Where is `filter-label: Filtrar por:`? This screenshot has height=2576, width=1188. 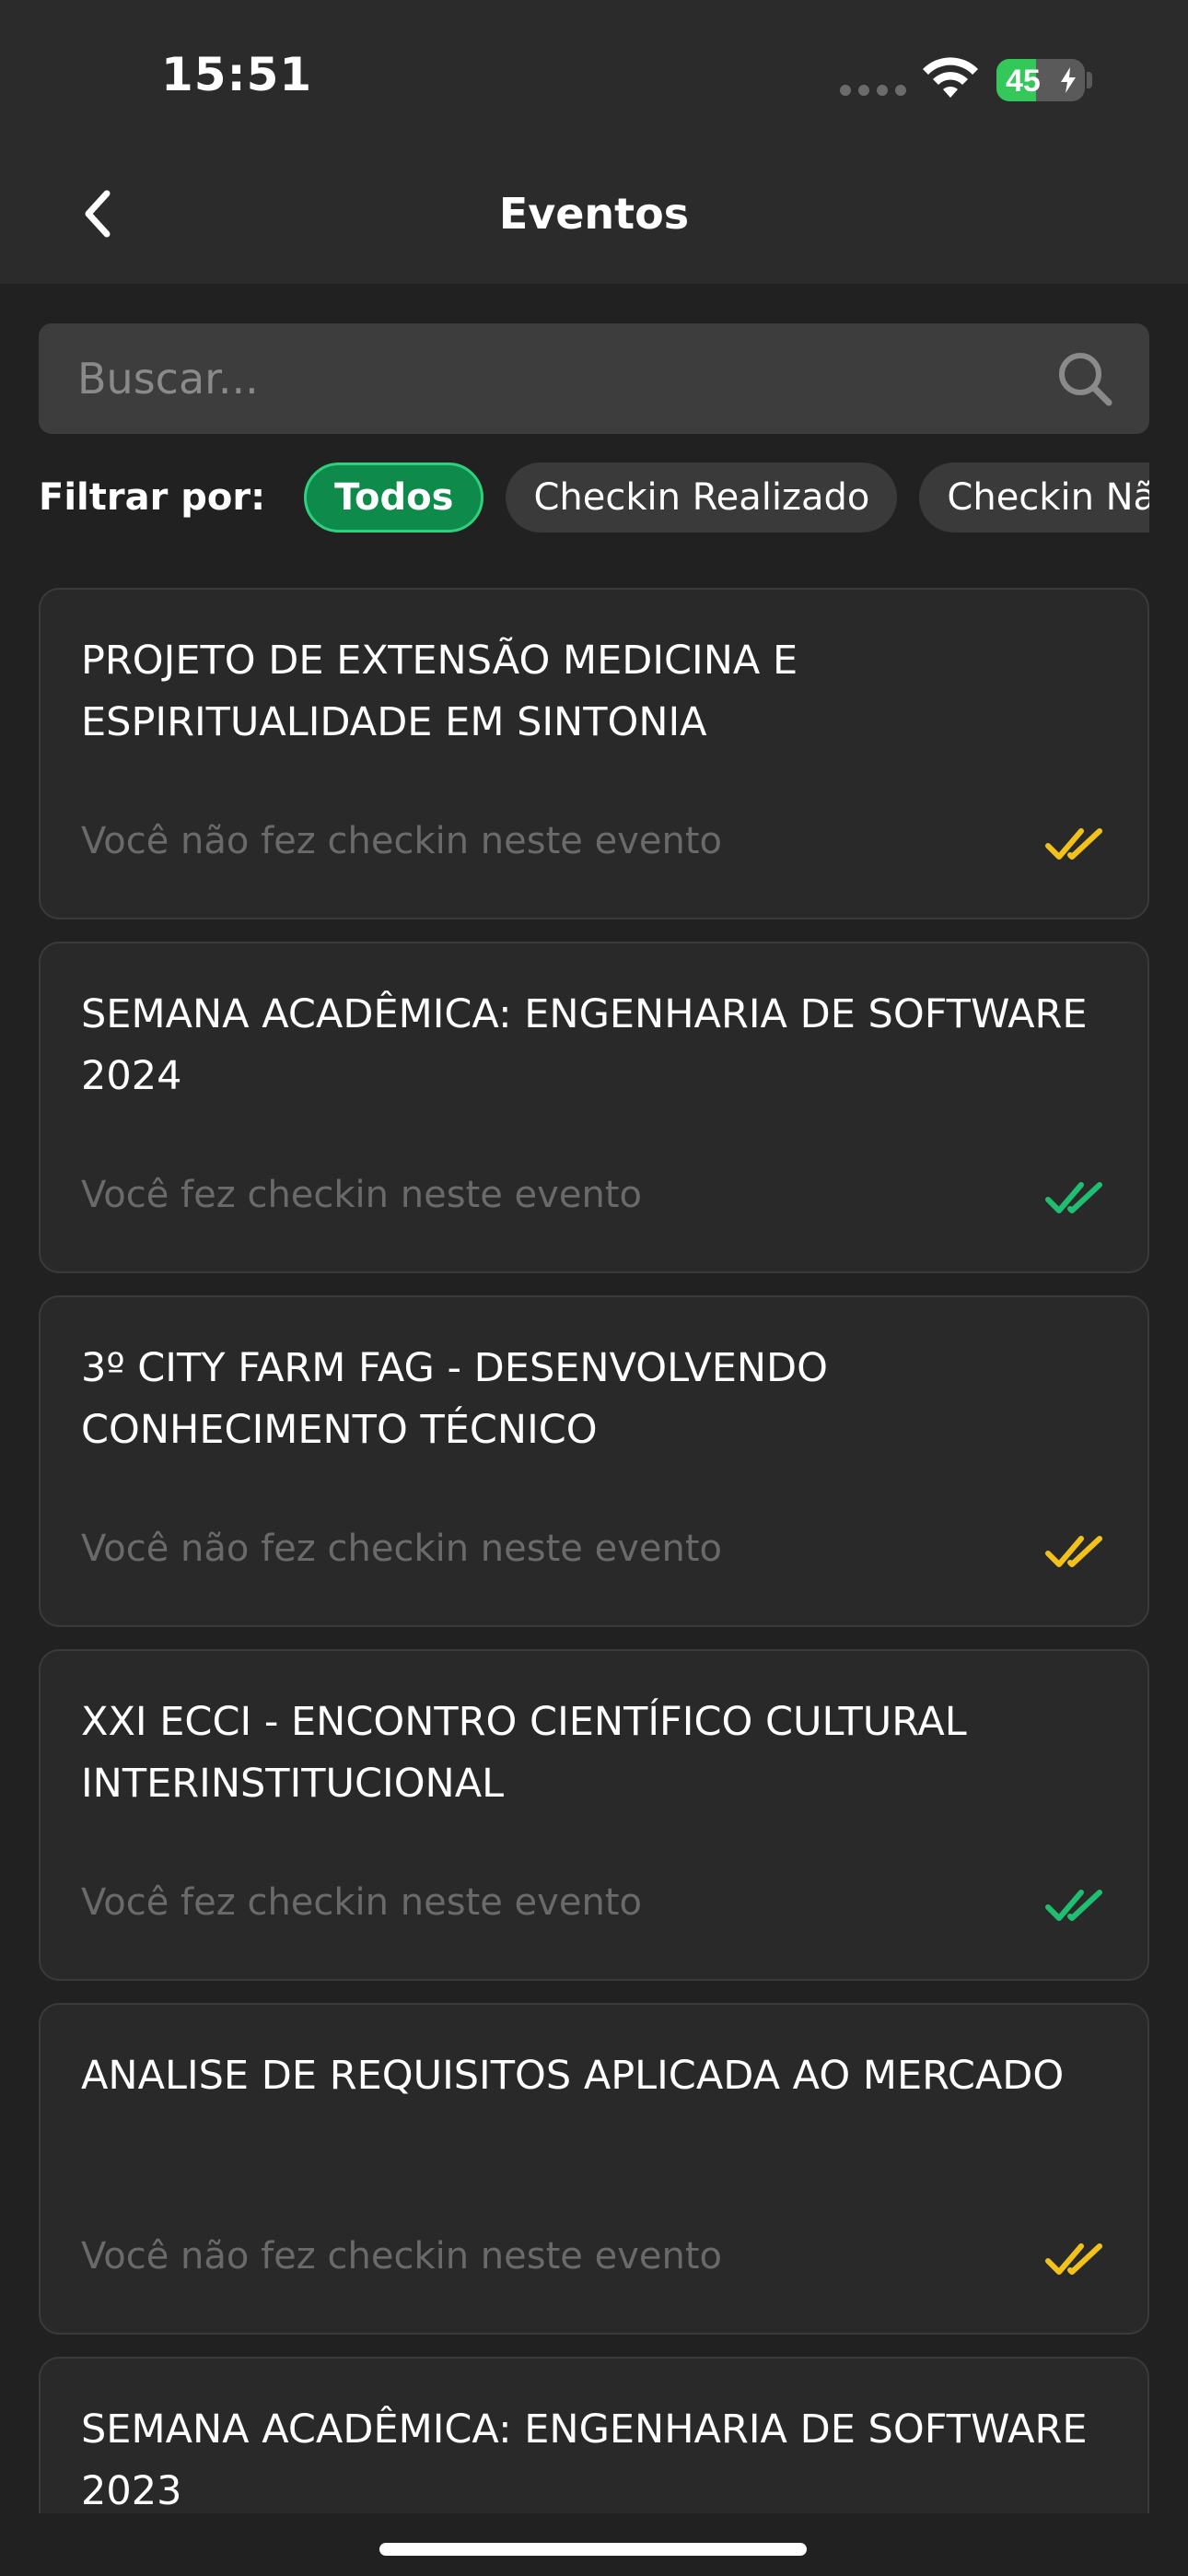 filter-label: Filtrar por: is located at coordinates (152, 497).